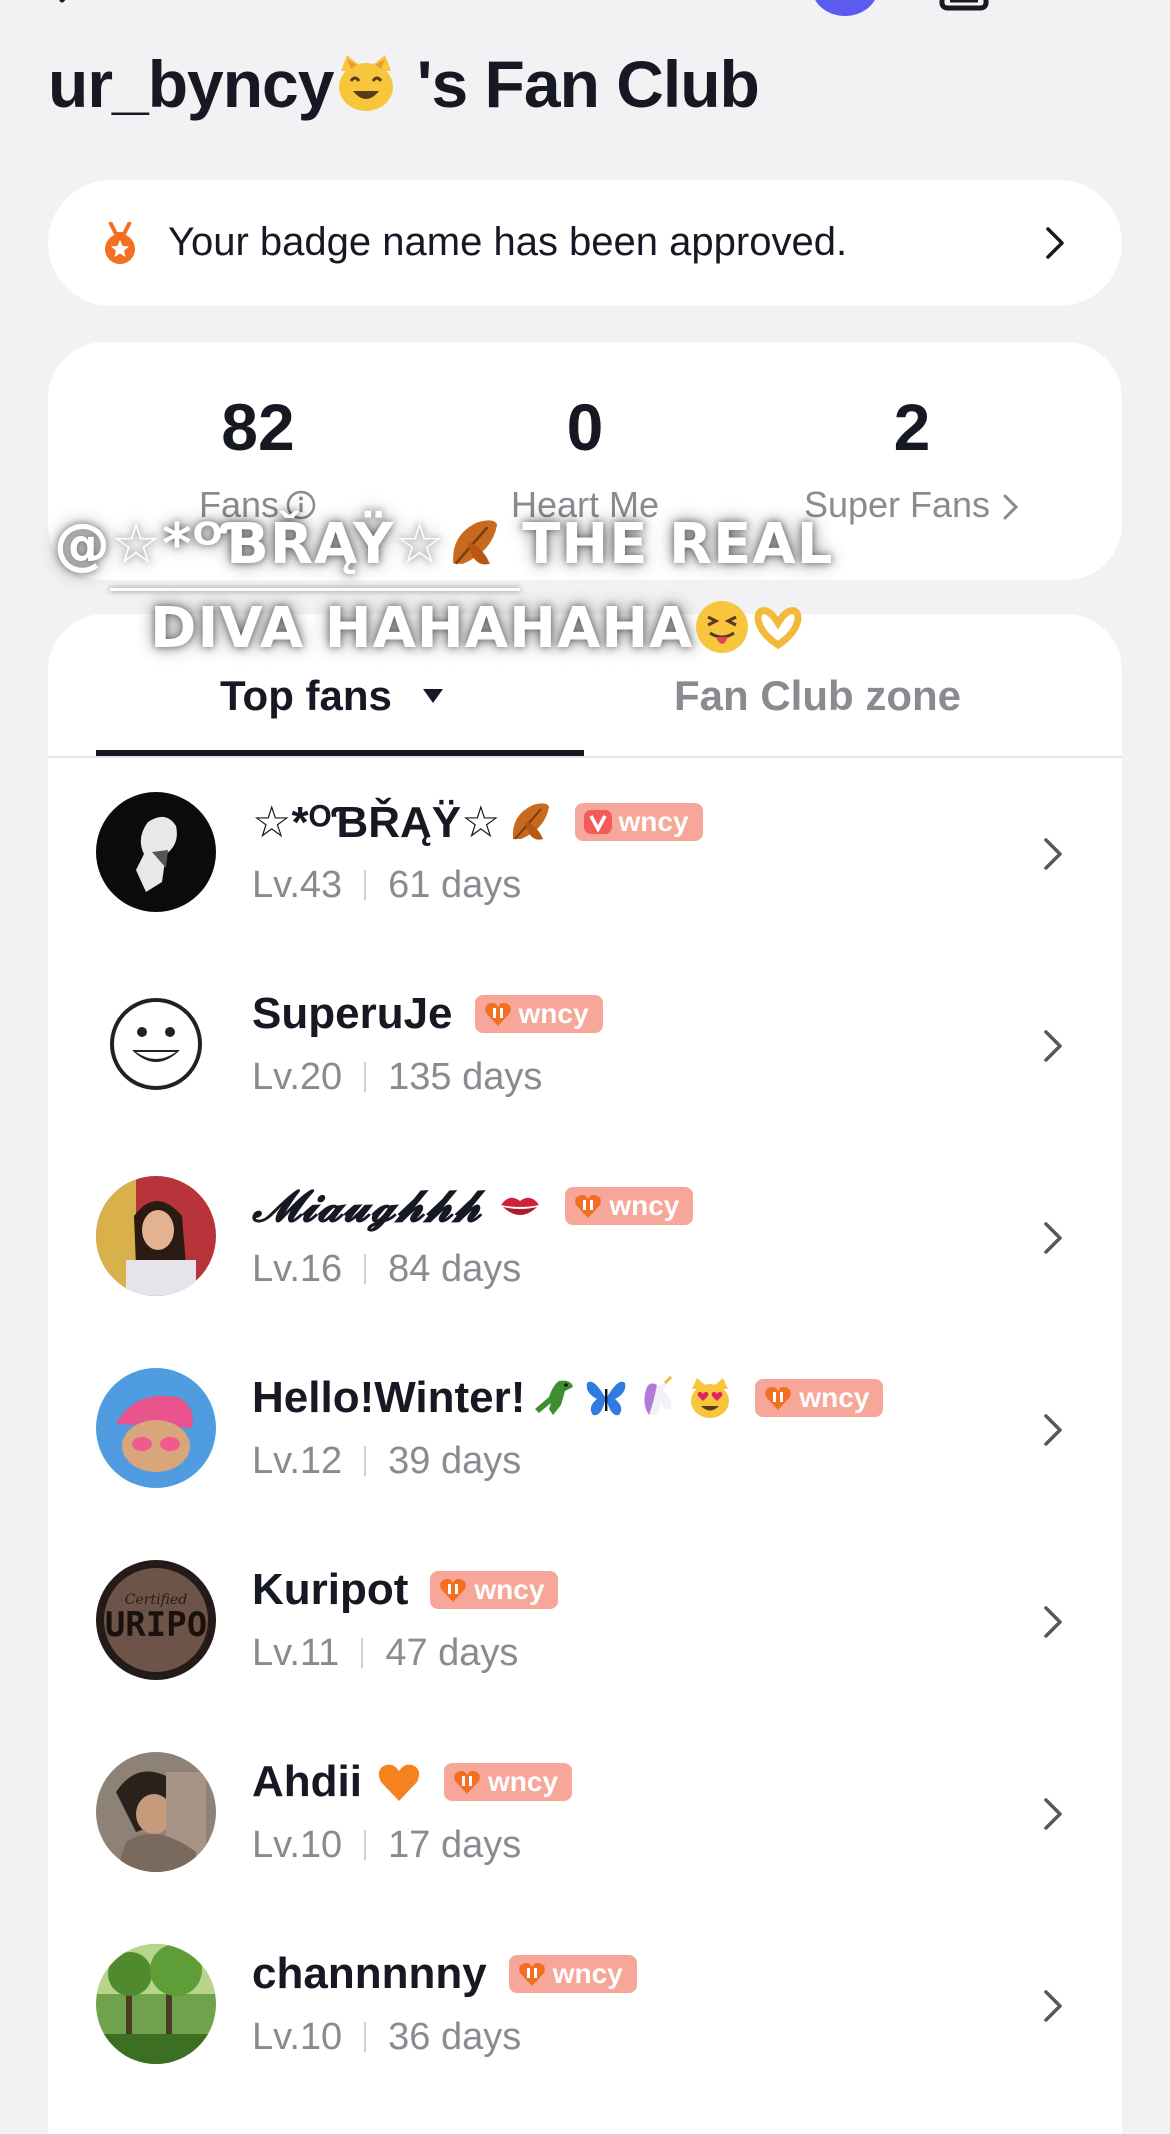 This screenshot has width=1170, height=2134. Describe the element at coordinates (579, 84) in the screenshot. I see `page-title-suffix: 's Fan Club` at that location.